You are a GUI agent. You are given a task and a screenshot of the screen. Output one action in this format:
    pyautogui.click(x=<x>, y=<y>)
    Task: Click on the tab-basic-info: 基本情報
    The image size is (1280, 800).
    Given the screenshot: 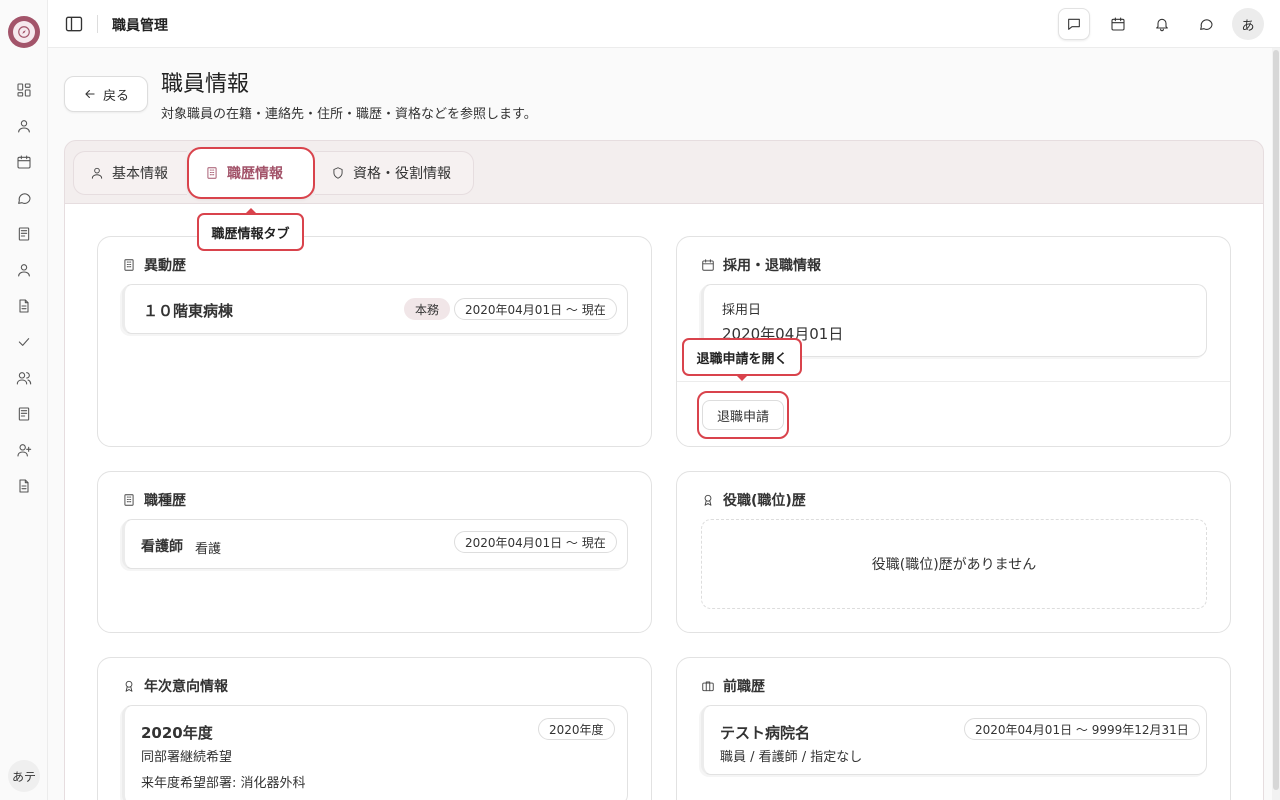 What is the action you would take?
    pyautogui.click(x=130, y=173)
    